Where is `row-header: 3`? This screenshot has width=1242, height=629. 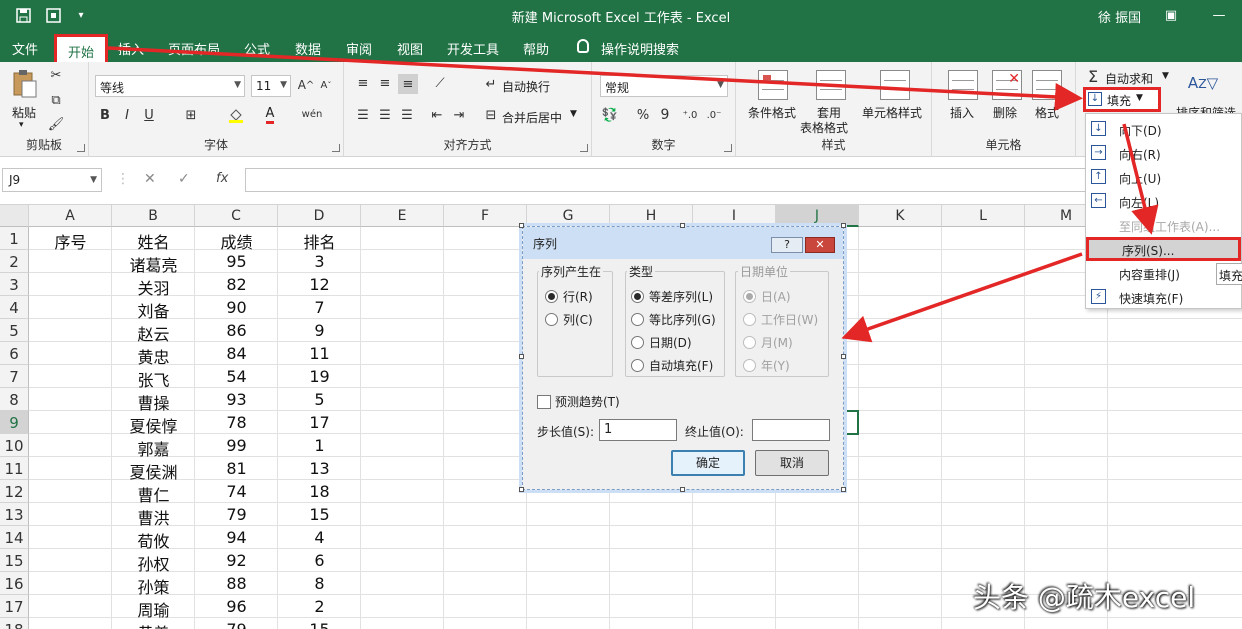 row-header: 3 is located at coordinates (14, 284).